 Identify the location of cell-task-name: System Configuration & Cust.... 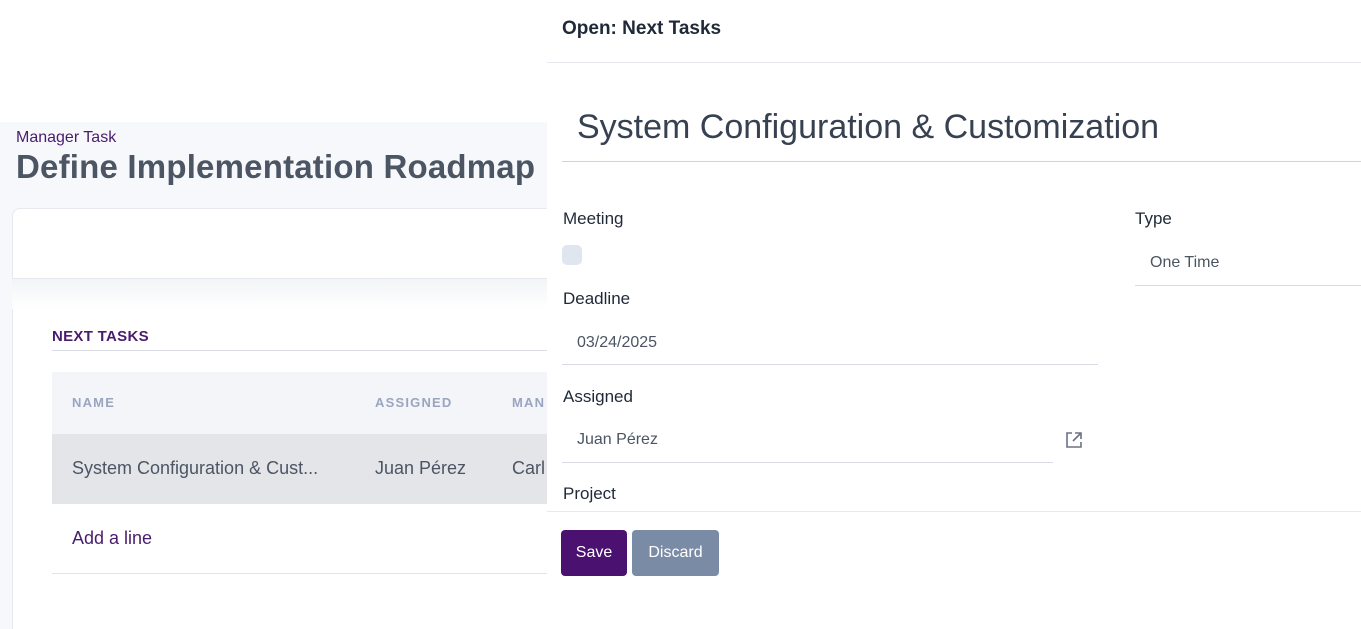
(195, 468).